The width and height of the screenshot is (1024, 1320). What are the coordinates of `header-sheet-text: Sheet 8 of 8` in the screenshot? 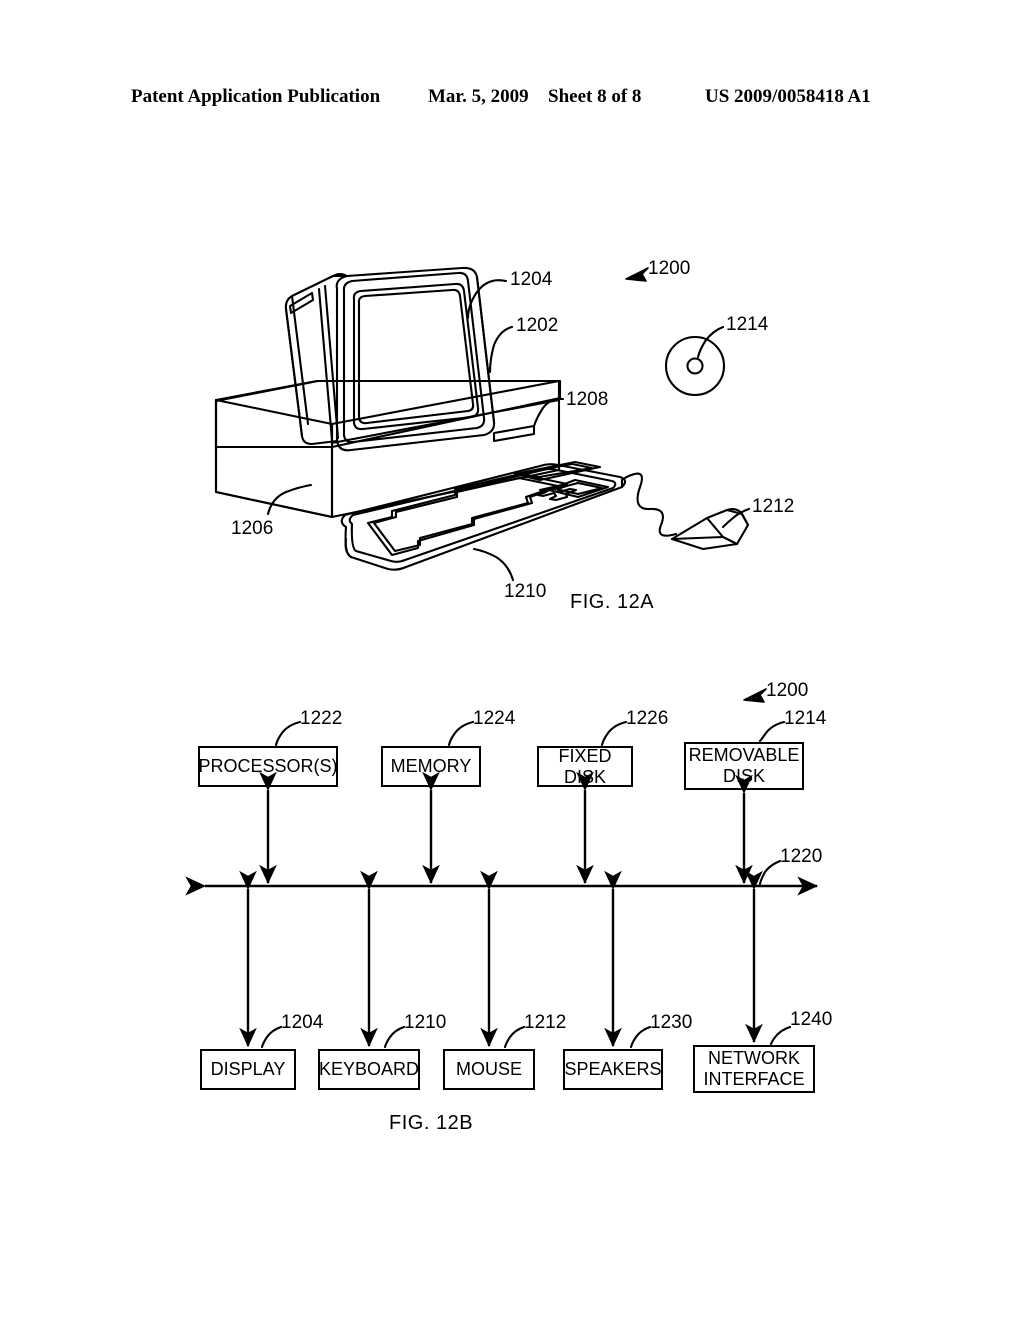 It's located at (595, 96).